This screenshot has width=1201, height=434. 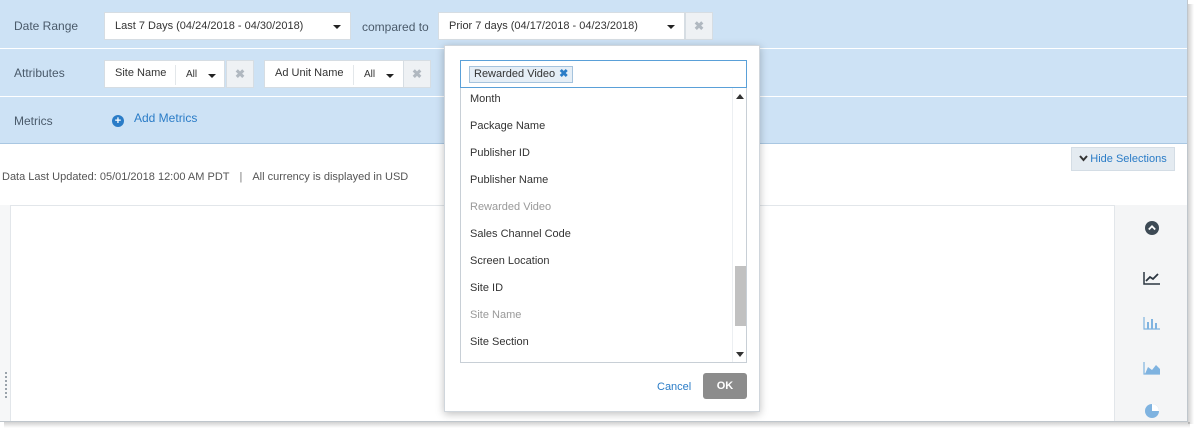 I want to click on chevron-down-icon, so click(x=1084, y=158).